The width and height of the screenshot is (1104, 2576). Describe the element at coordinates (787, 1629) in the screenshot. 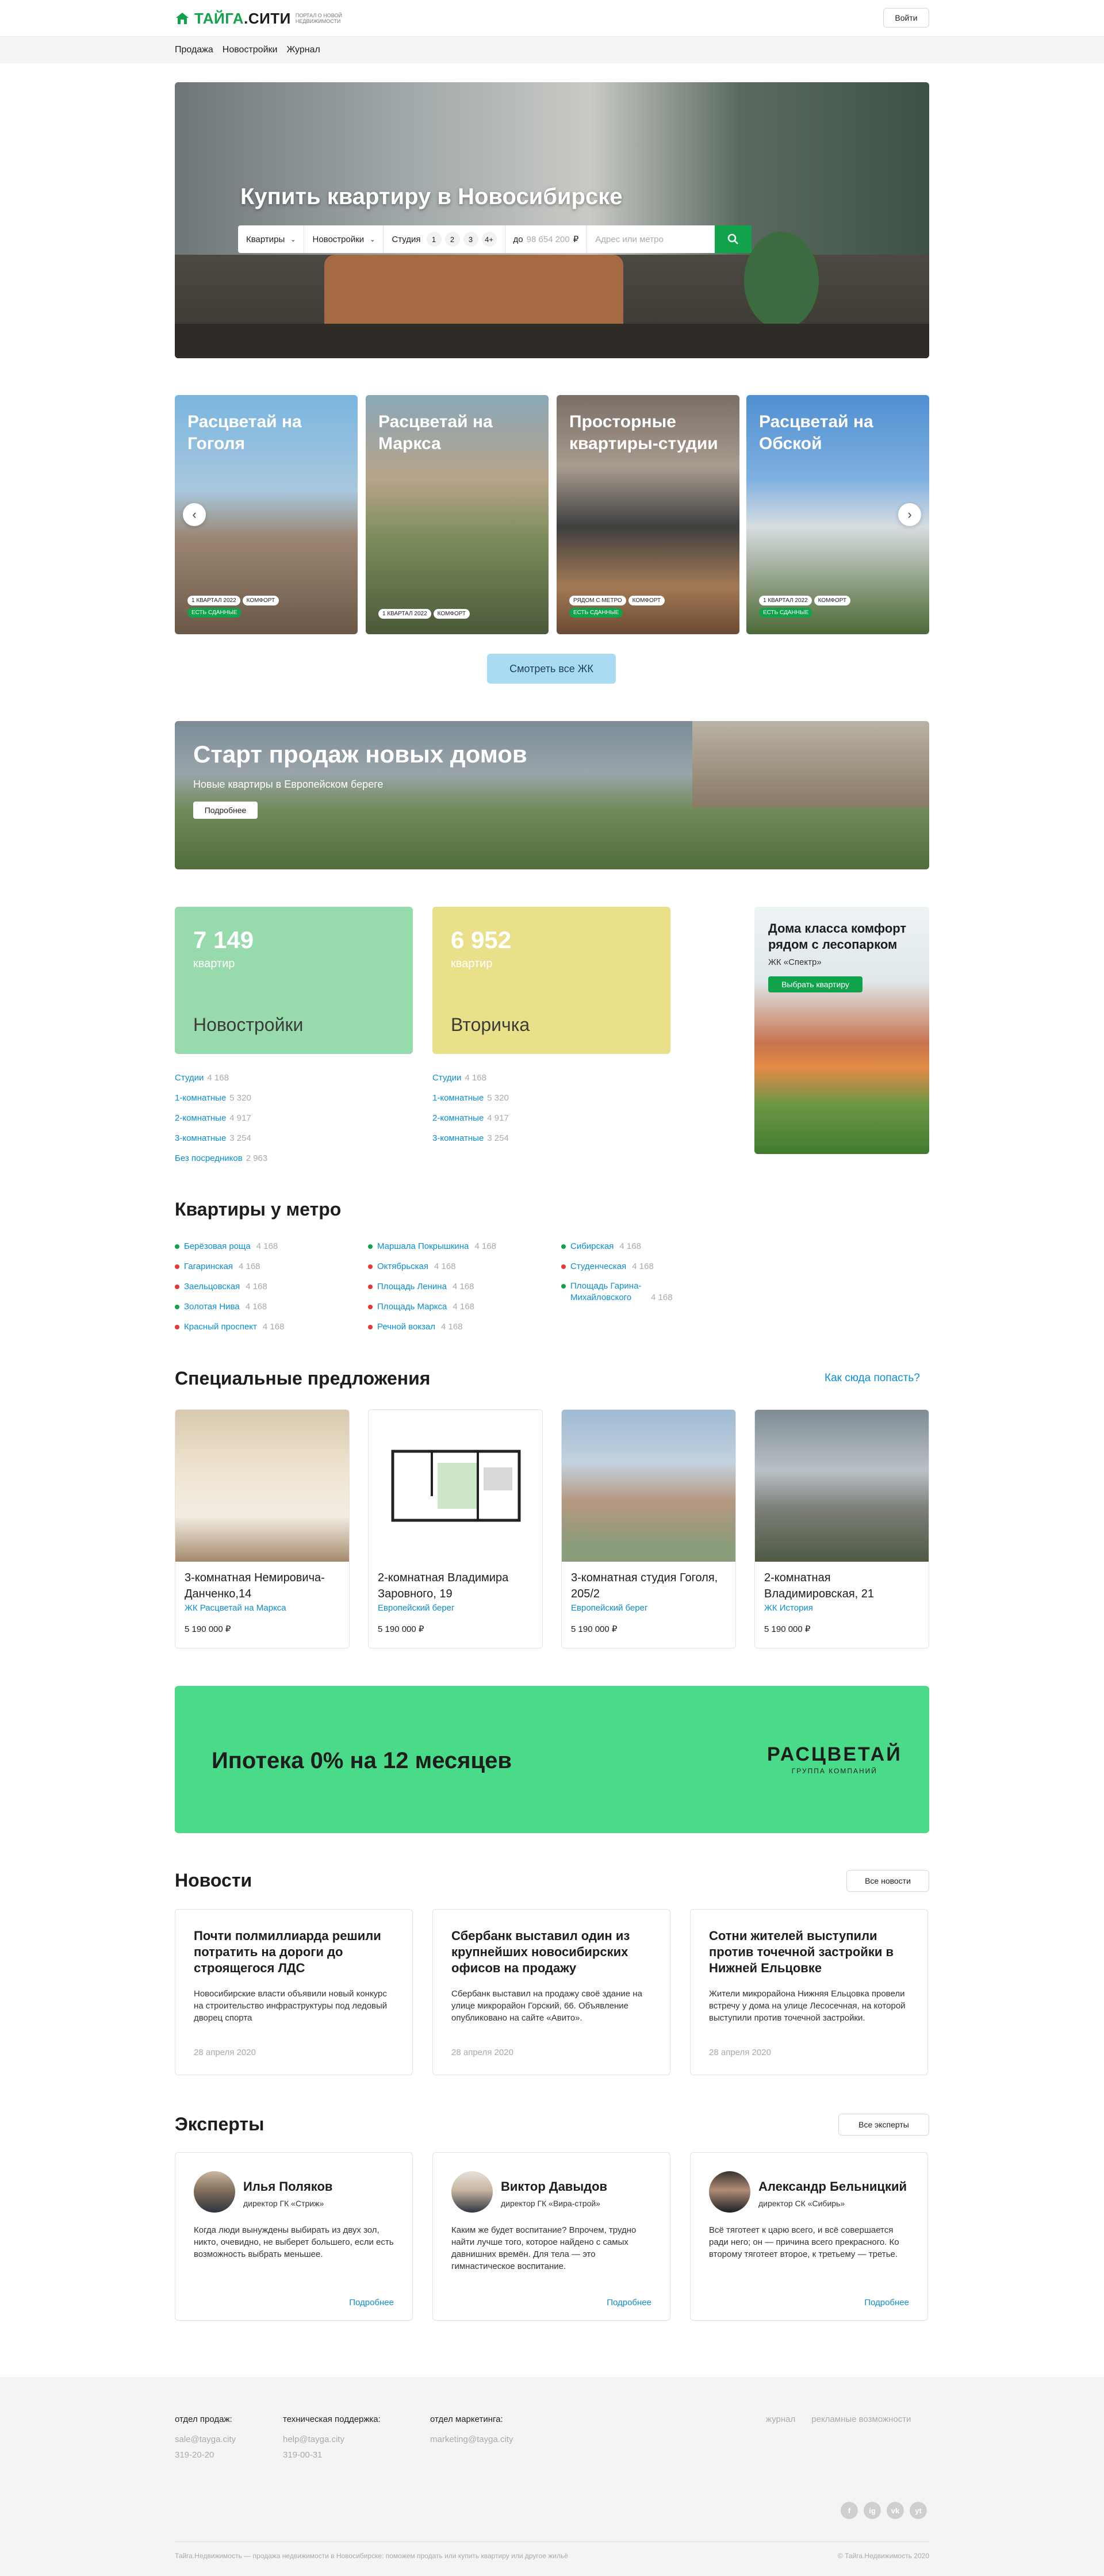

I see `offer-price: 5 190 000 ₽` at that location.